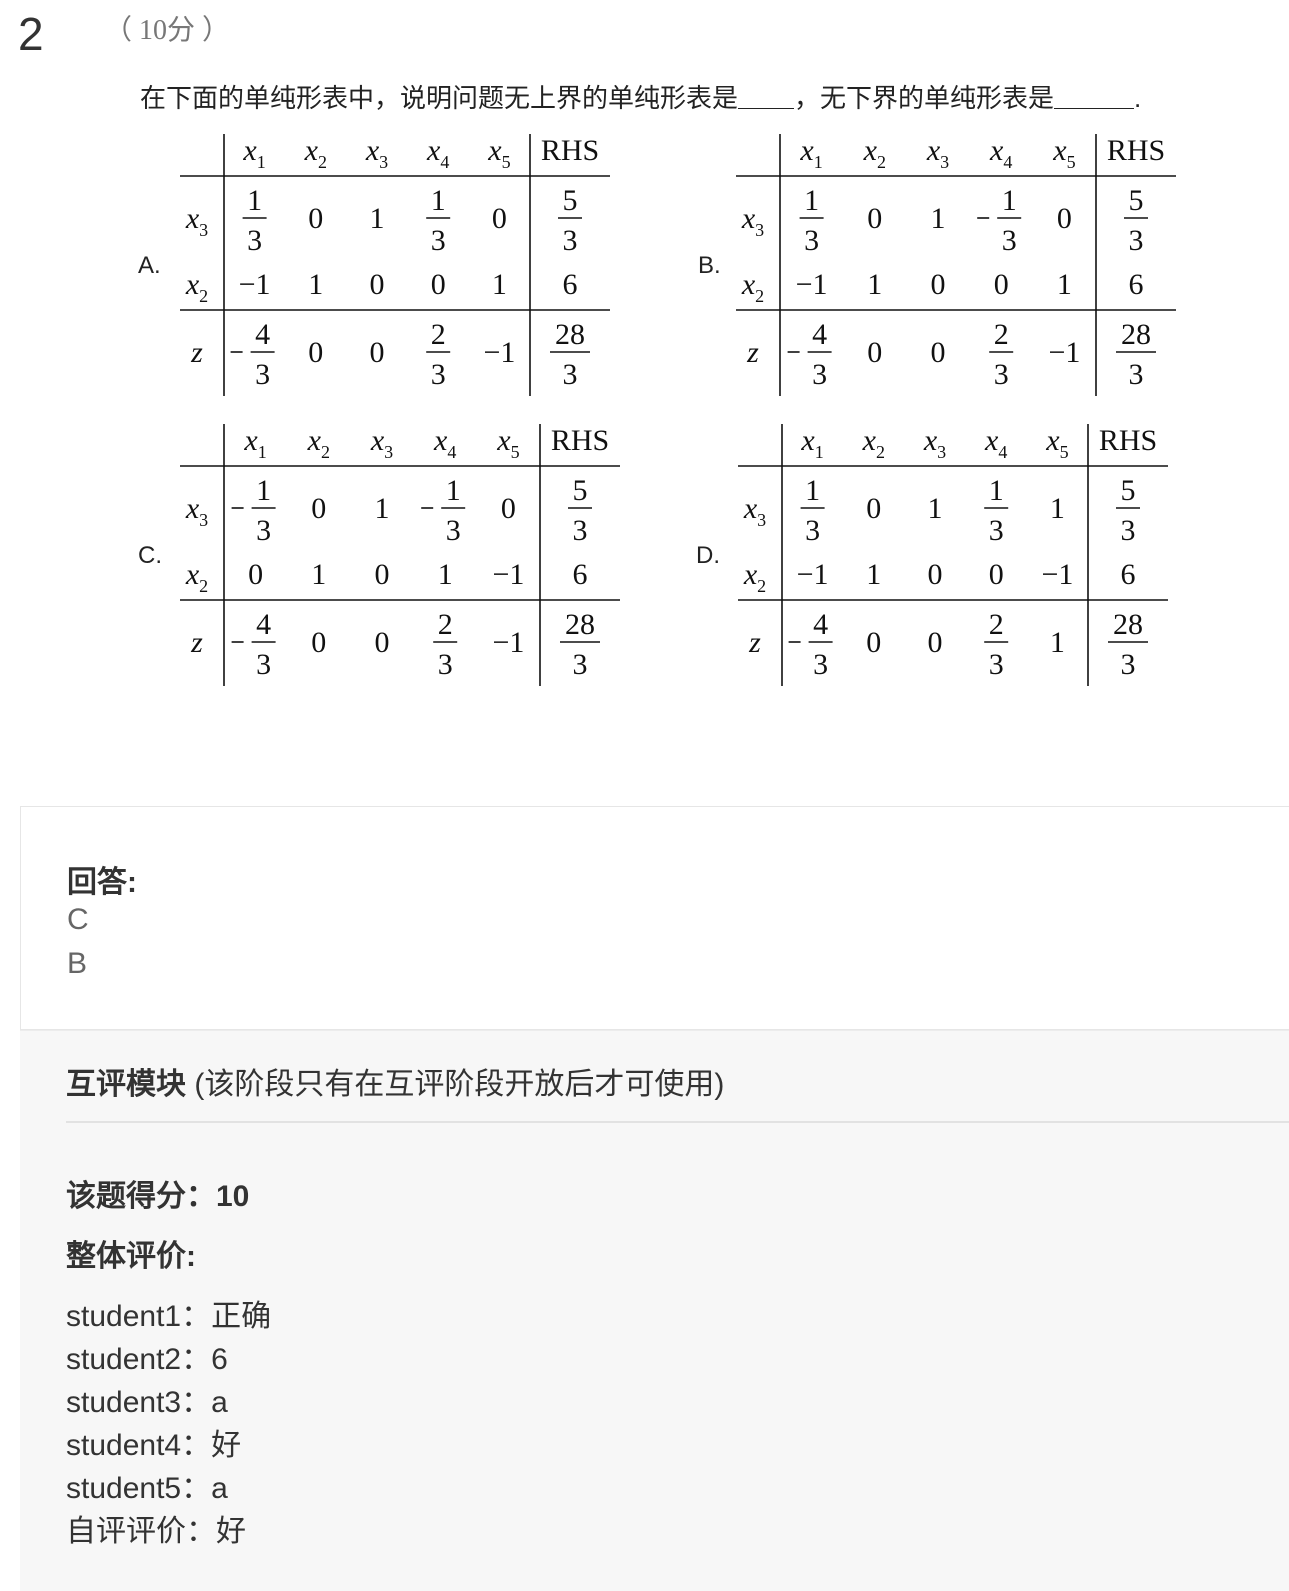 The height and width of the screenshot is (1591, 1289). I want to click on tableau-cell: 53, so click(570, 220).